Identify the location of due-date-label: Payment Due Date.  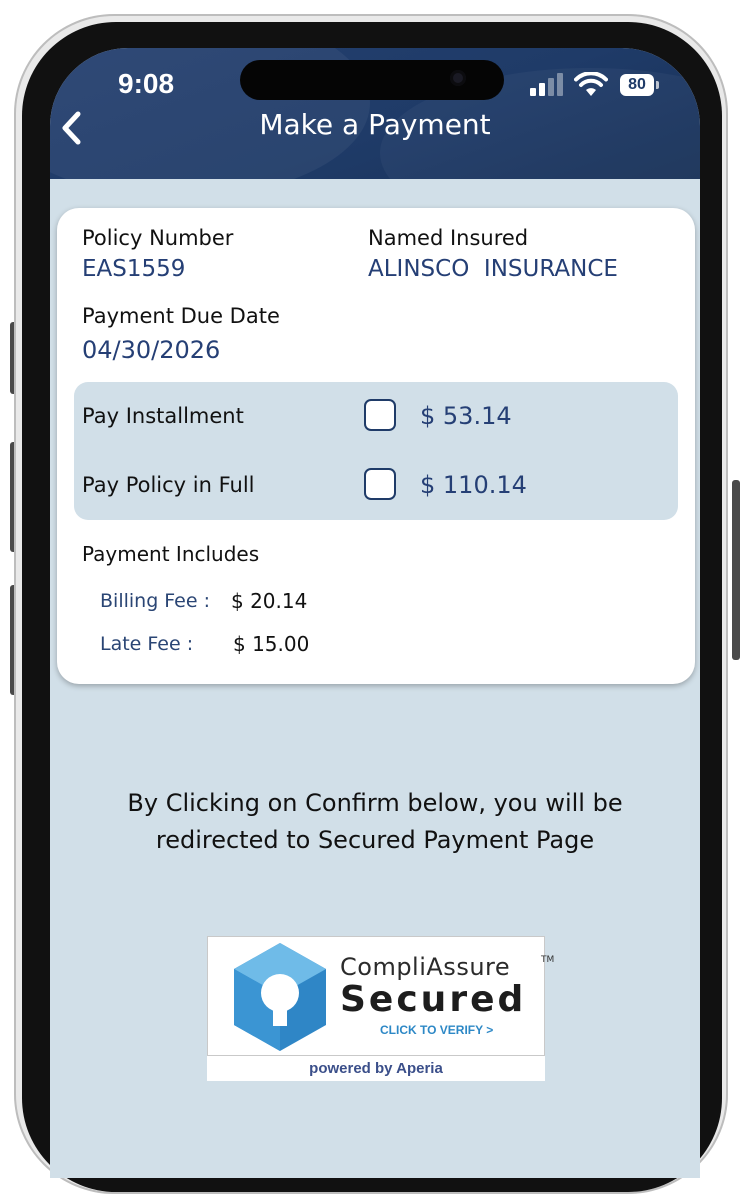
(181, 316).